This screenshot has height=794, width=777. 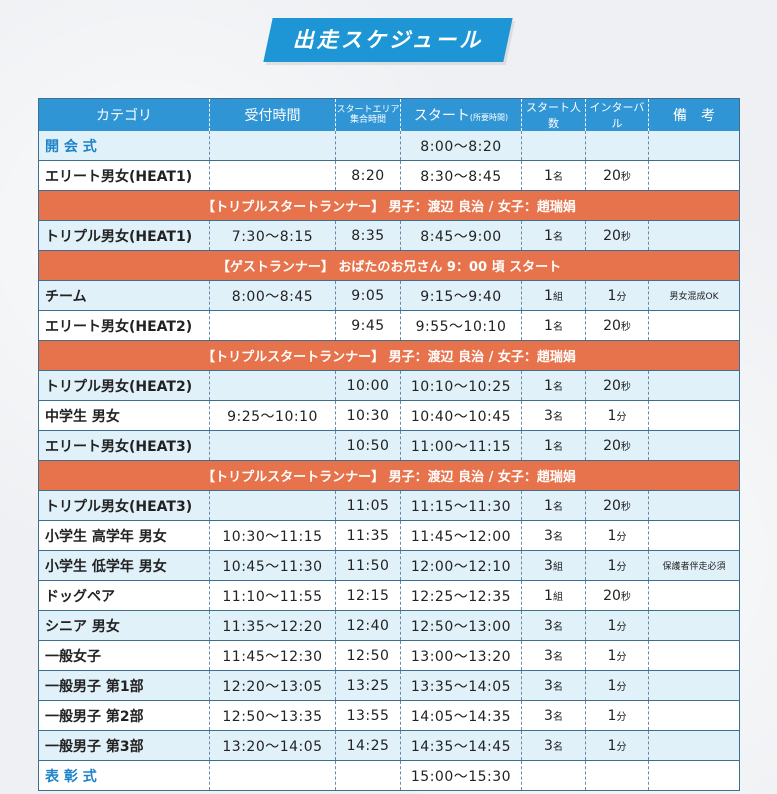 I want to click on remarks-cell: 男女混成OK, so click(x=694, y=295).